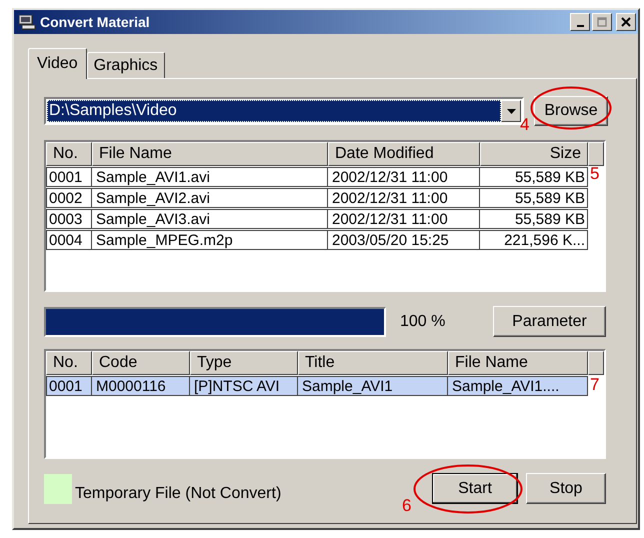 This screenshot has width=644, height=538. What do you see at coordinates (57, 63) in the screenshot?
I see `tab: Video` at bounding box center [57, 63].